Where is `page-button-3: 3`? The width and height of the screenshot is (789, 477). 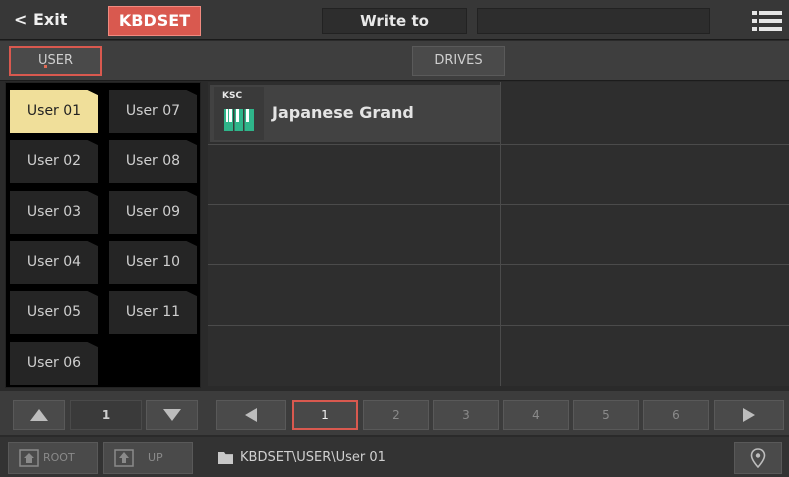 page-button-3: 3 is located at coordinates (466, 415).